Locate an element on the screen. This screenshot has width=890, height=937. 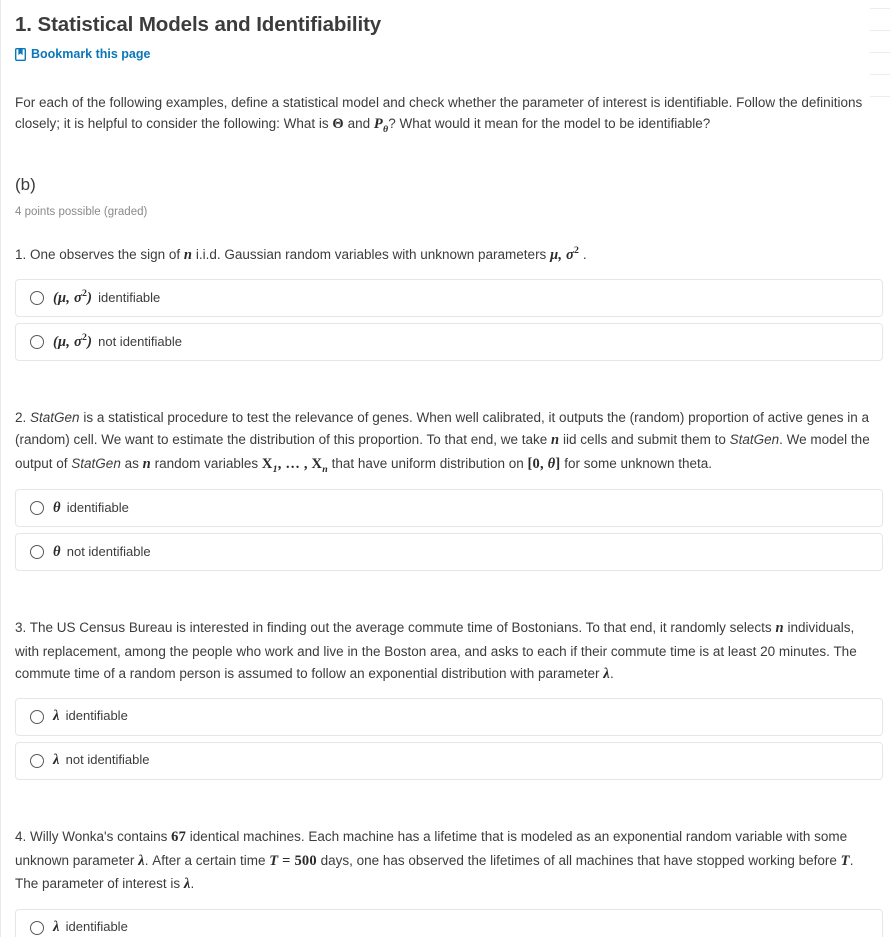
option-label: (μ, σ2) identifiable is located at coordinates (106, 298).